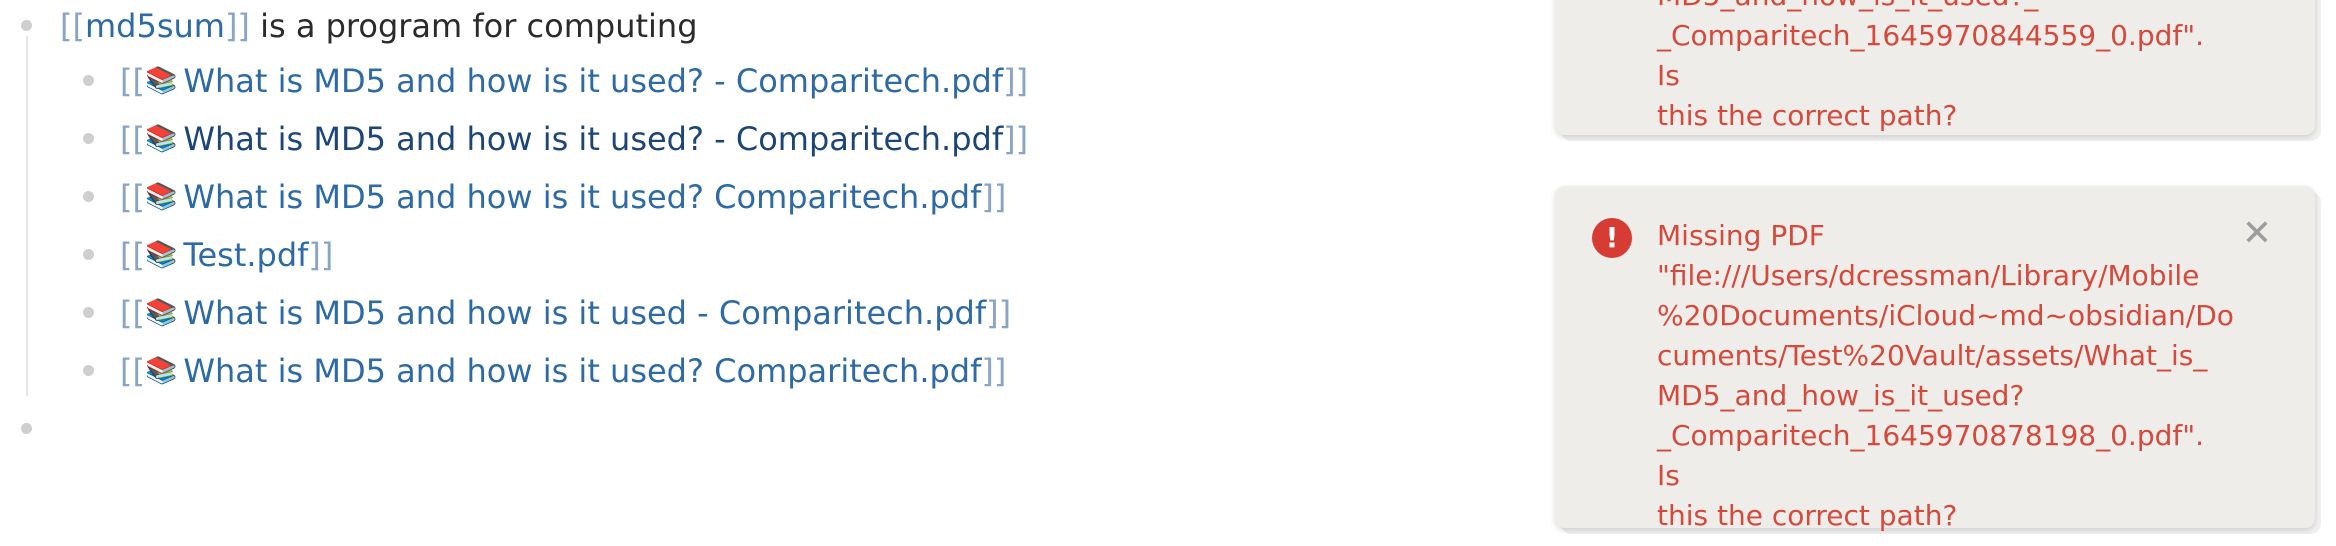 Image resolution: width=2336 pixels, height=546 pixels. I want to click on empty-bullet-dot, so click(26, 428).